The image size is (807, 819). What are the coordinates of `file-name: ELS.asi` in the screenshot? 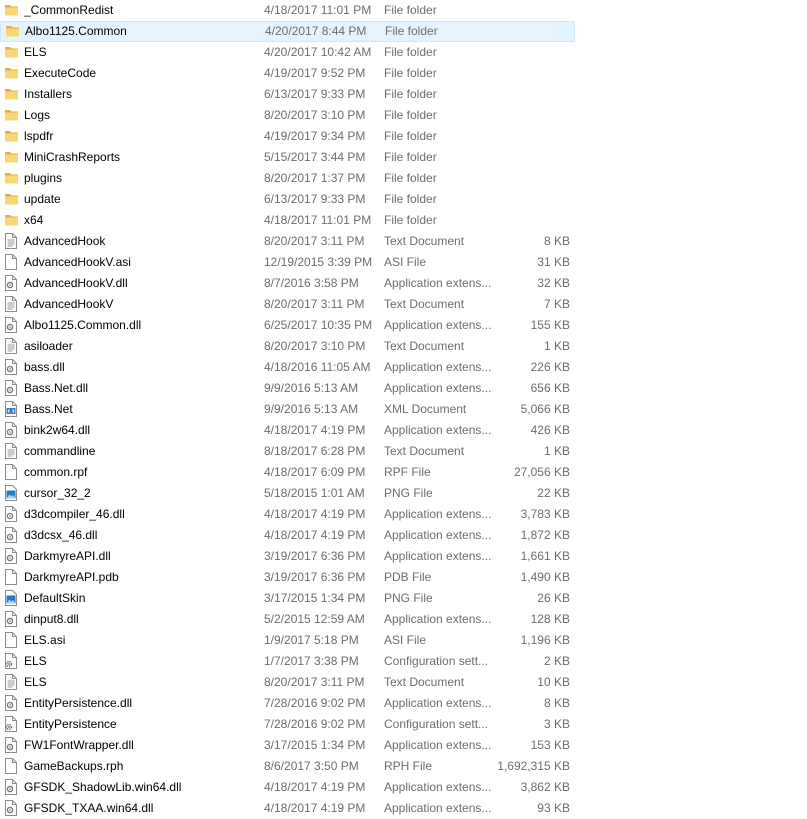 It's located at (45, 640).